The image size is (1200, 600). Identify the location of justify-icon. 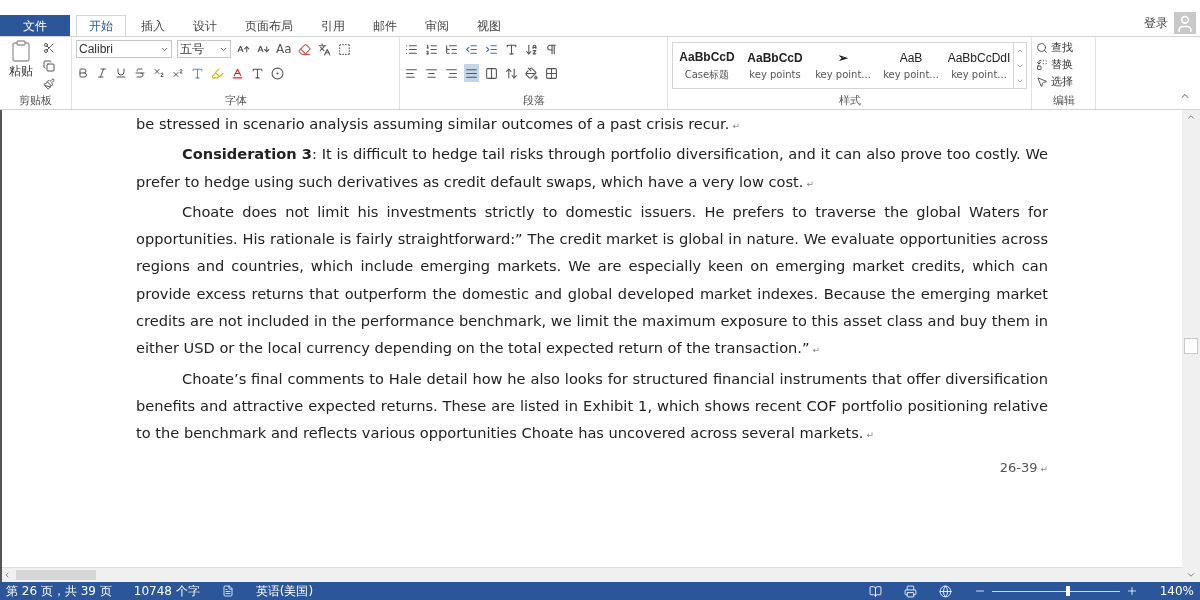
(471, 73).